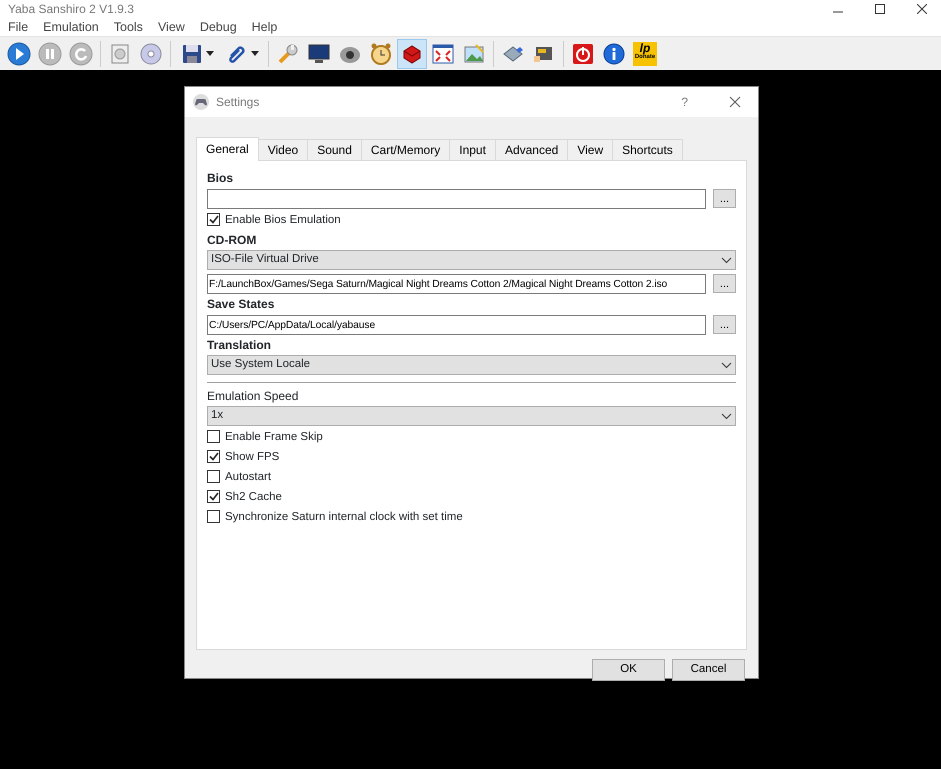 The image size is (941, 769). Describe the element at coordinates (18, 27) in the screenshot. I see `menu-item: File` at that location.